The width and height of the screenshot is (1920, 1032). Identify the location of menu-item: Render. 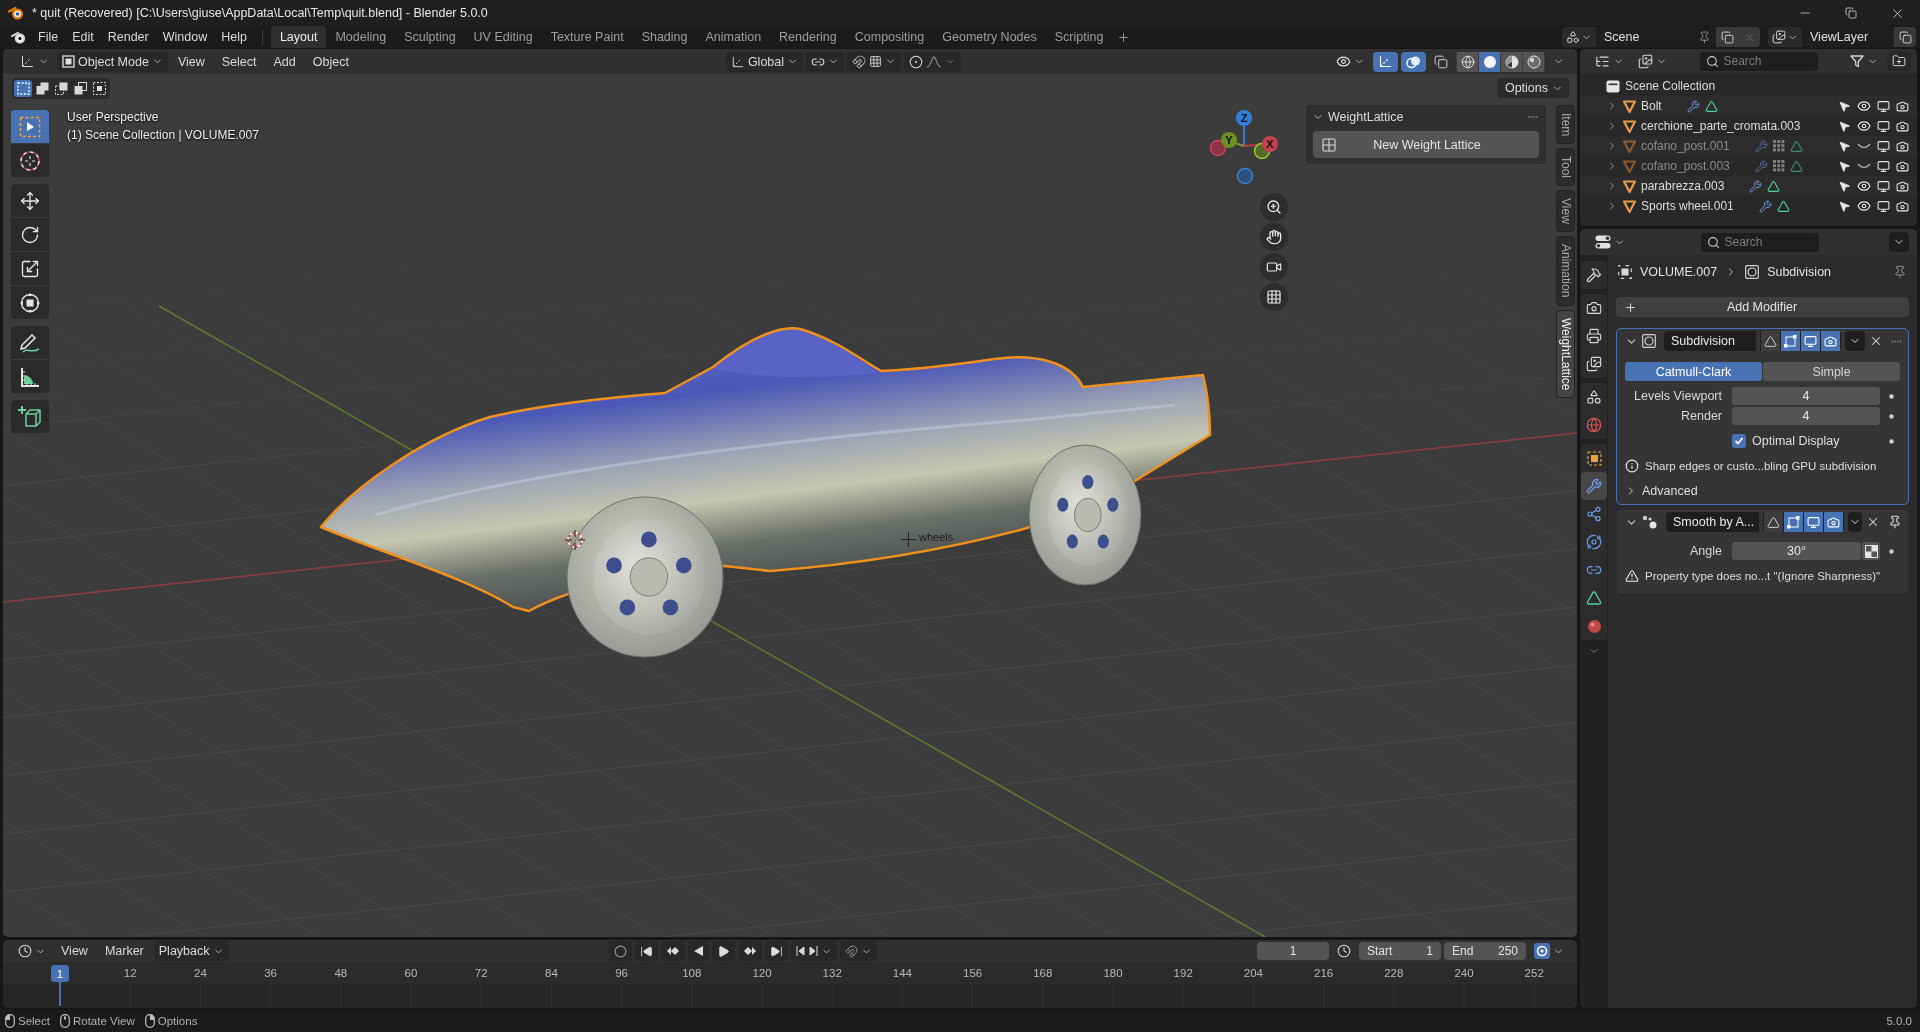
(128, 37).